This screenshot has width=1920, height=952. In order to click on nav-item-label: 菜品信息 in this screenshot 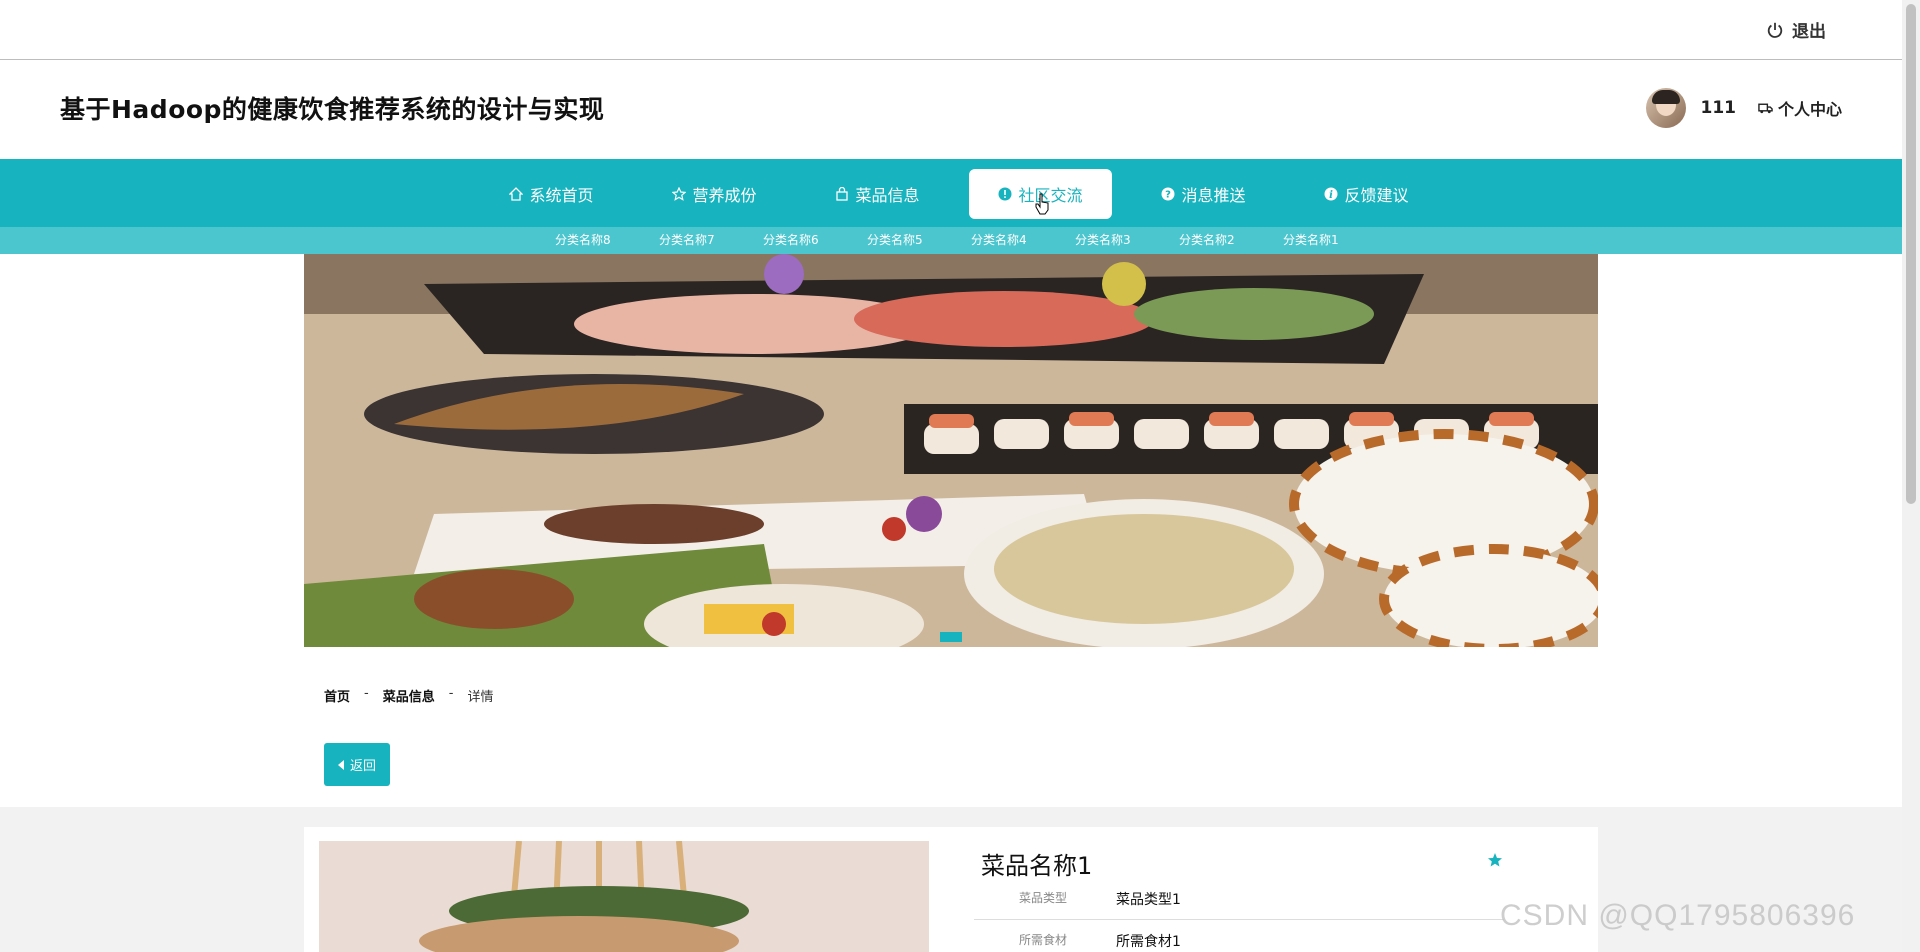, I will do `click(887, 195)`.